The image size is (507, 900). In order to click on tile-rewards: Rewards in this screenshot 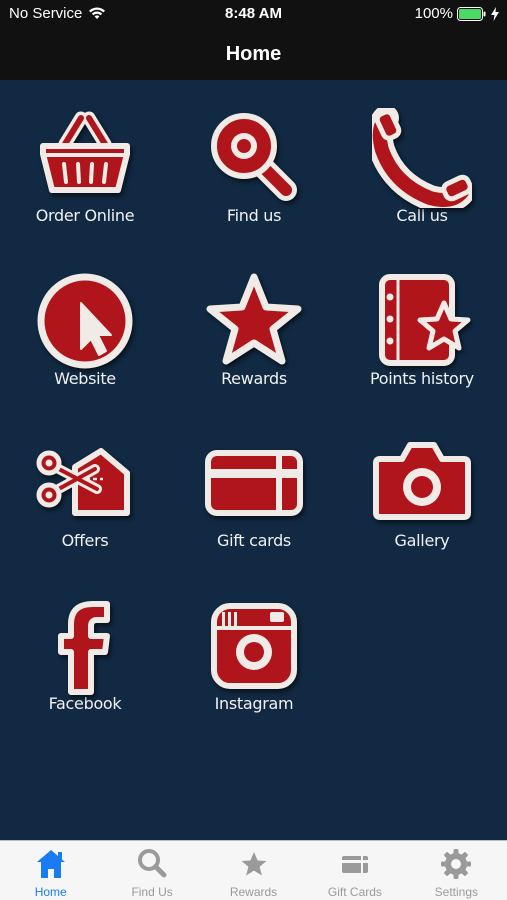, I will do `click(254, 318)`.